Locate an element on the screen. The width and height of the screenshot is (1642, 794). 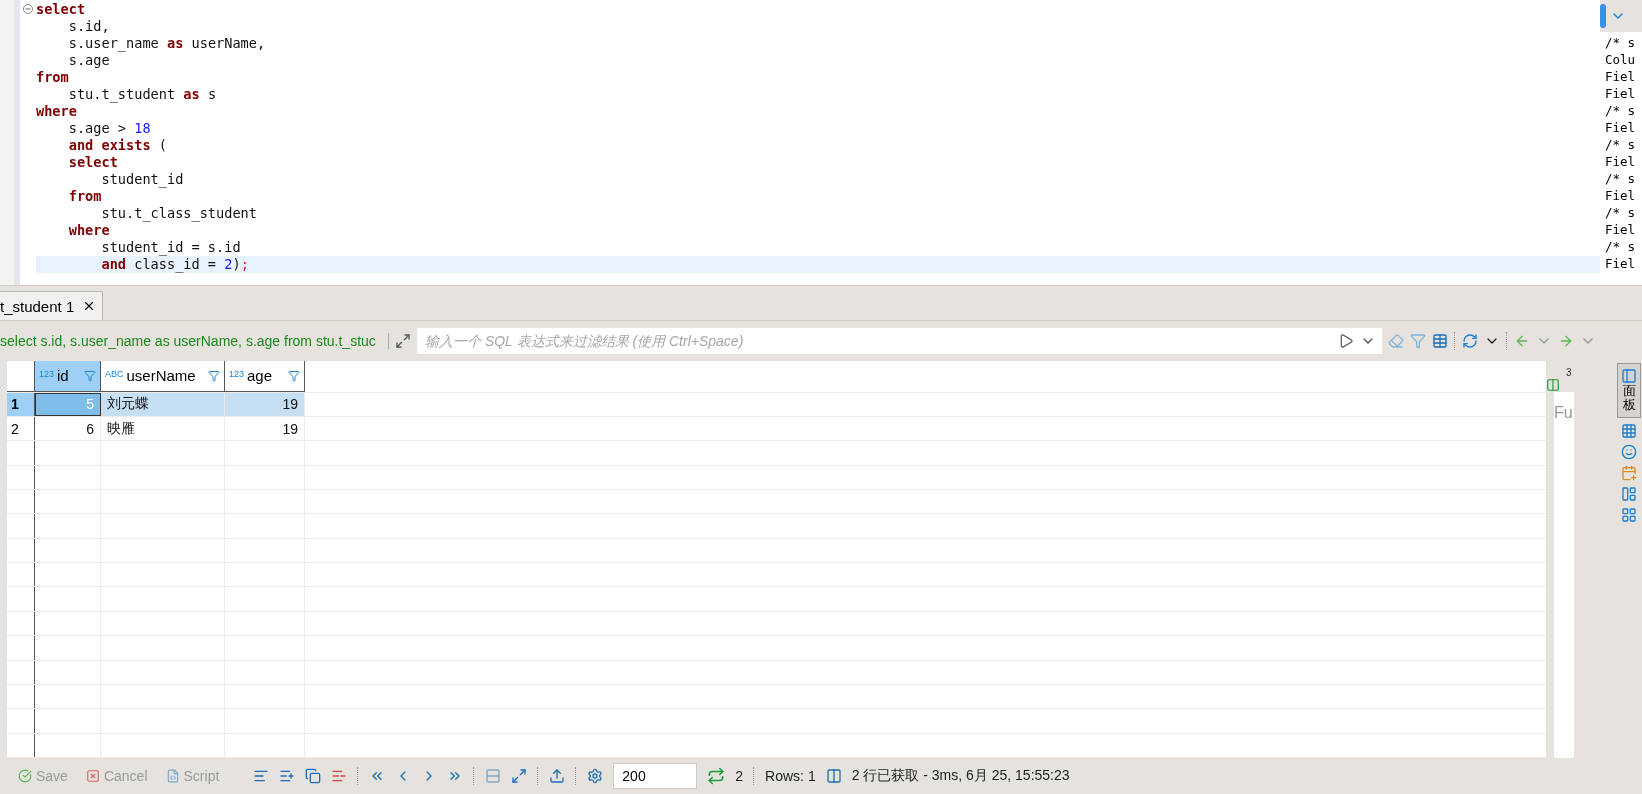
table-cell: 刘元蝶 is located at coordinates (163, 404).